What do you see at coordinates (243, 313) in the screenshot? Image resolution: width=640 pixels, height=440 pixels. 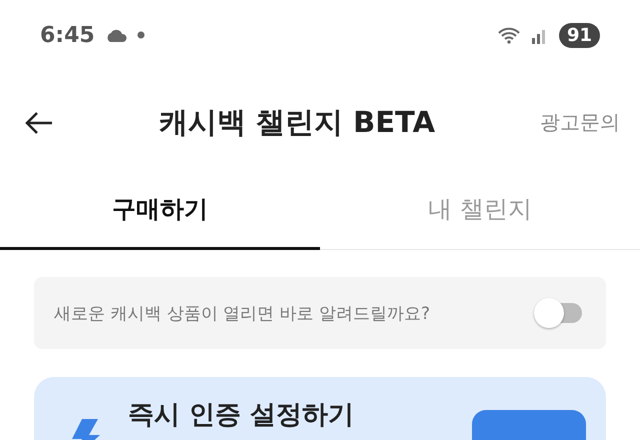 I see `notice-text: 새로운 캐시백 상품이 열리면 바로 알려드릴까요?` at bounding box center [243, 313].